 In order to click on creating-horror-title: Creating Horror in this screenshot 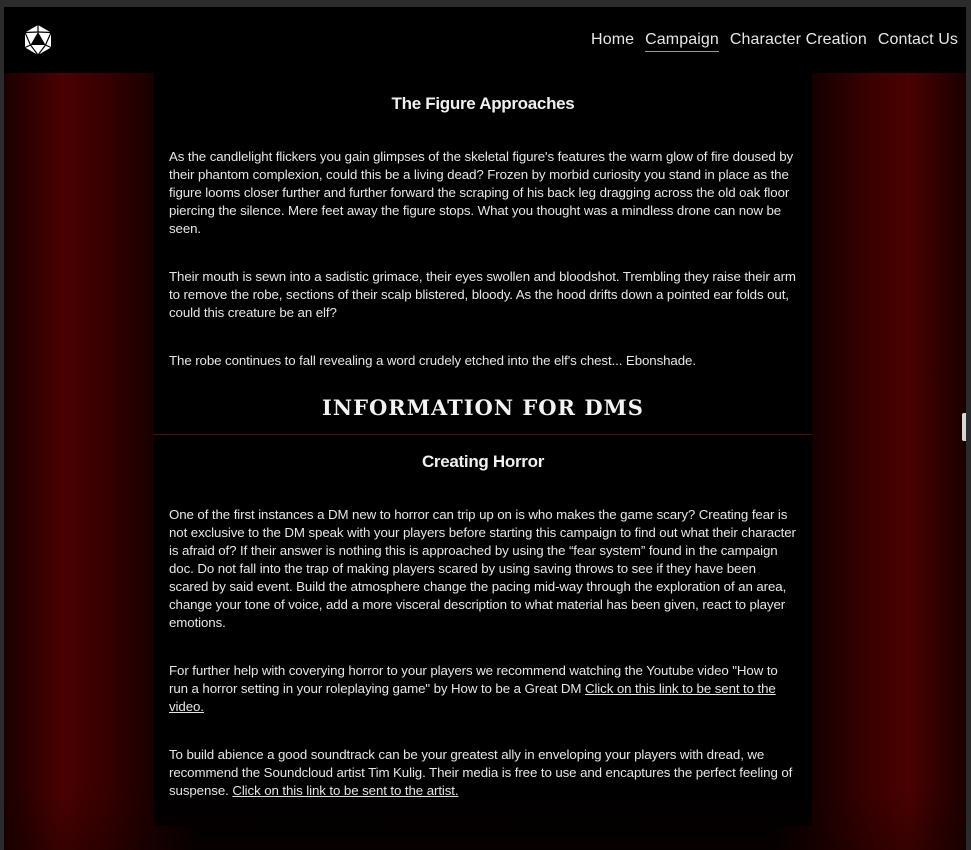, I will do `click(483, 461)`.